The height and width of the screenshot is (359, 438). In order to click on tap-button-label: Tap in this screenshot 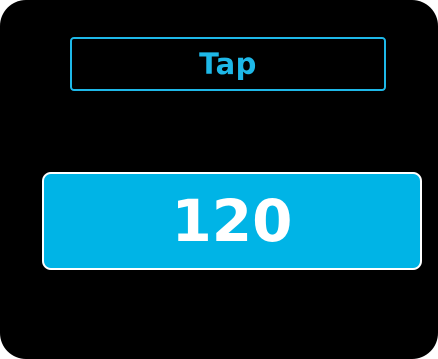, I will do `click(228, 64)`.